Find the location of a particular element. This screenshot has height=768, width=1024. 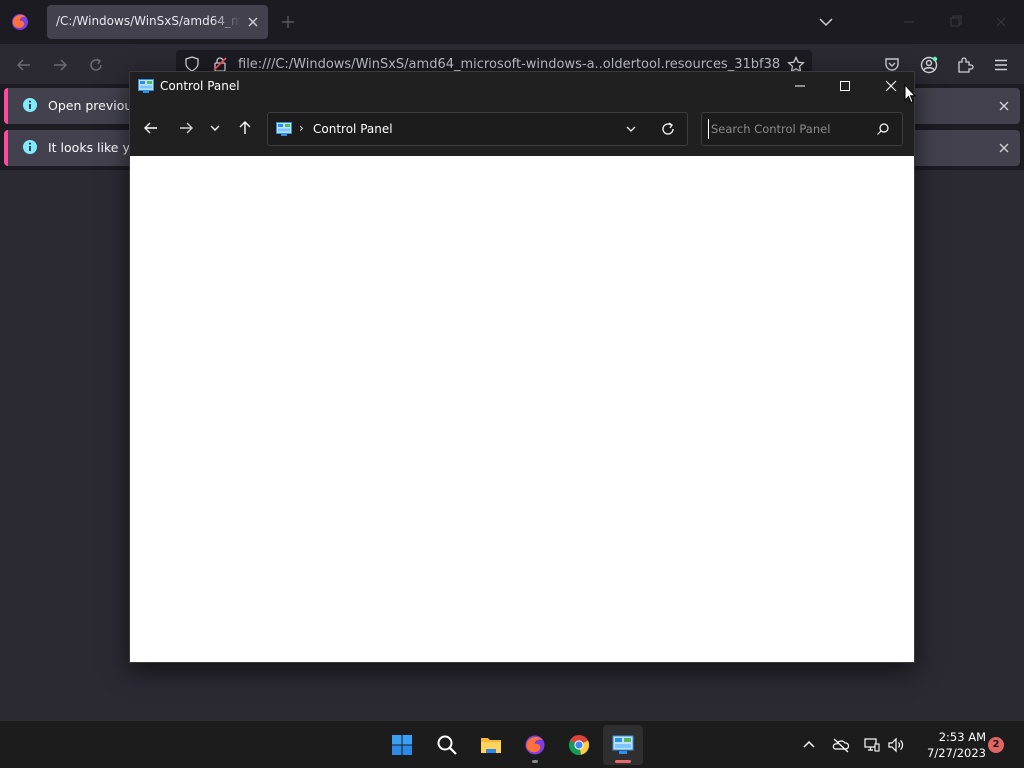

taskbar: 2:53 AM 7/27/2023 2 is located at coordinates (512, 744).